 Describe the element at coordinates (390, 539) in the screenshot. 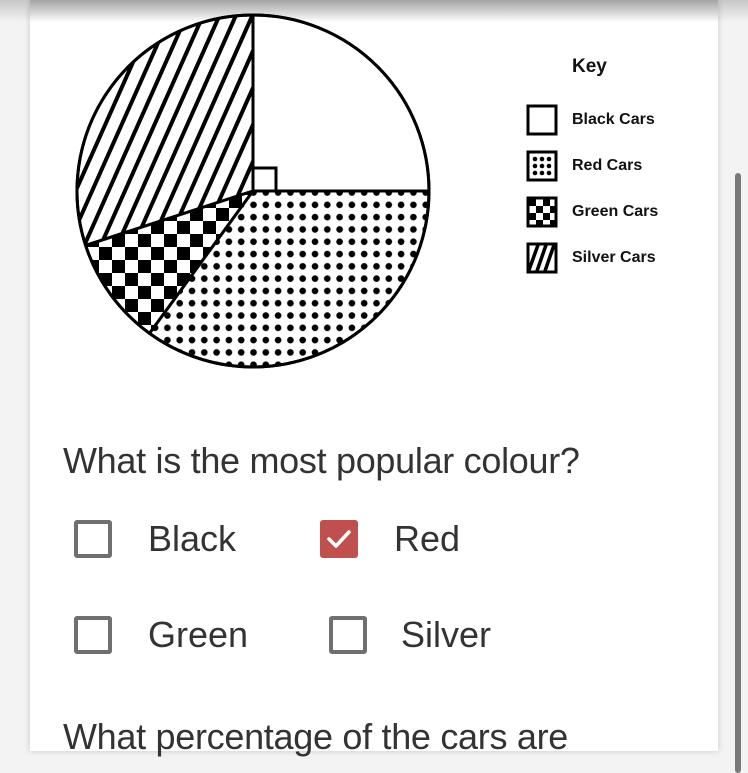

I see `option-red: Red` at that location.